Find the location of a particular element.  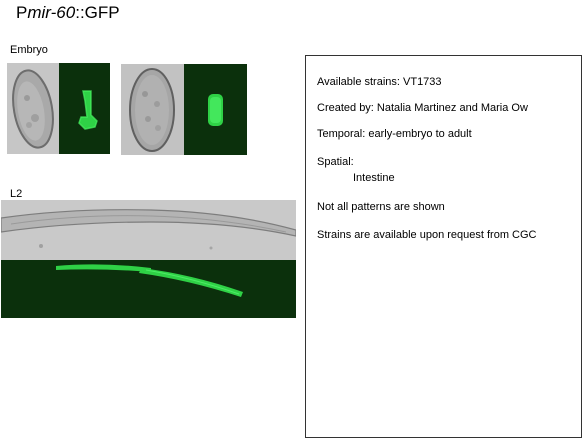

page-title: Pmir-60::GFP is located at coordinates (68, 13).